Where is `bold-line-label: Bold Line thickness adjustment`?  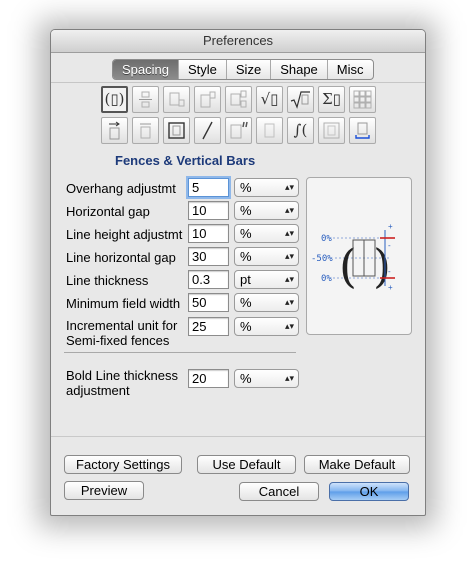 bold-line-label: Bold Line thickness adjustment is located at coordinates (122, 383).